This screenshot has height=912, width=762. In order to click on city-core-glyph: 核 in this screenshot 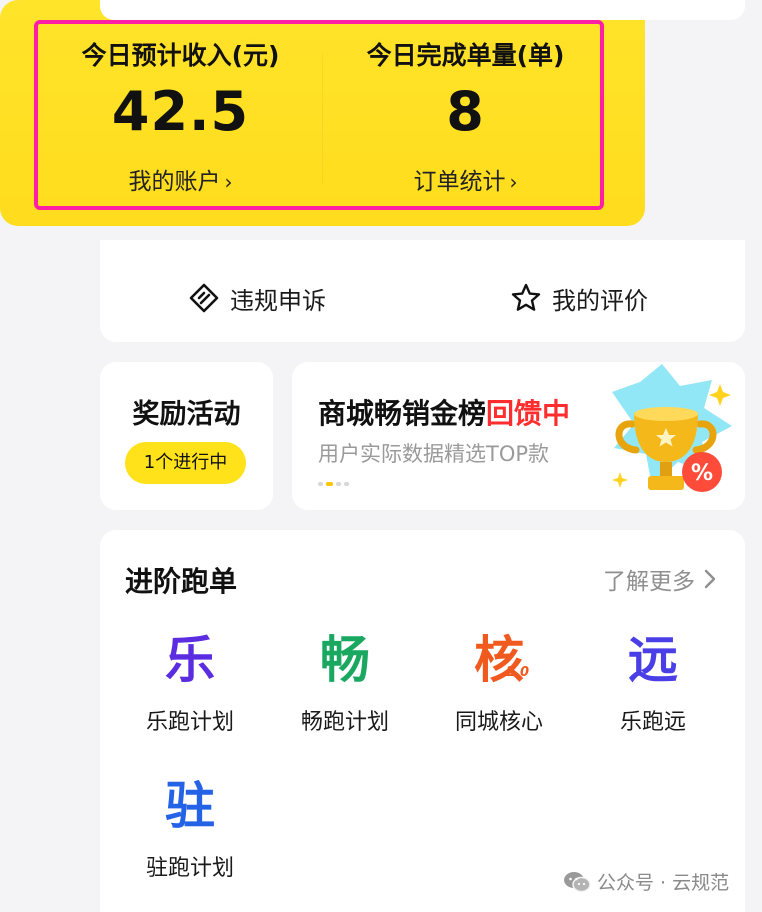, I will do `click(499, 660)`.